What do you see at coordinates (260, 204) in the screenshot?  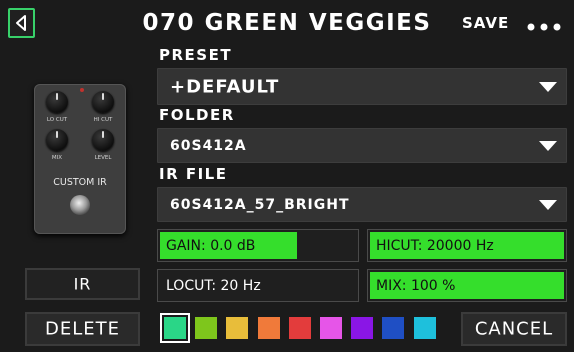 I see `ir-file-value: 60S412A_57_BRIGHT` at bounding box center [260, 204].